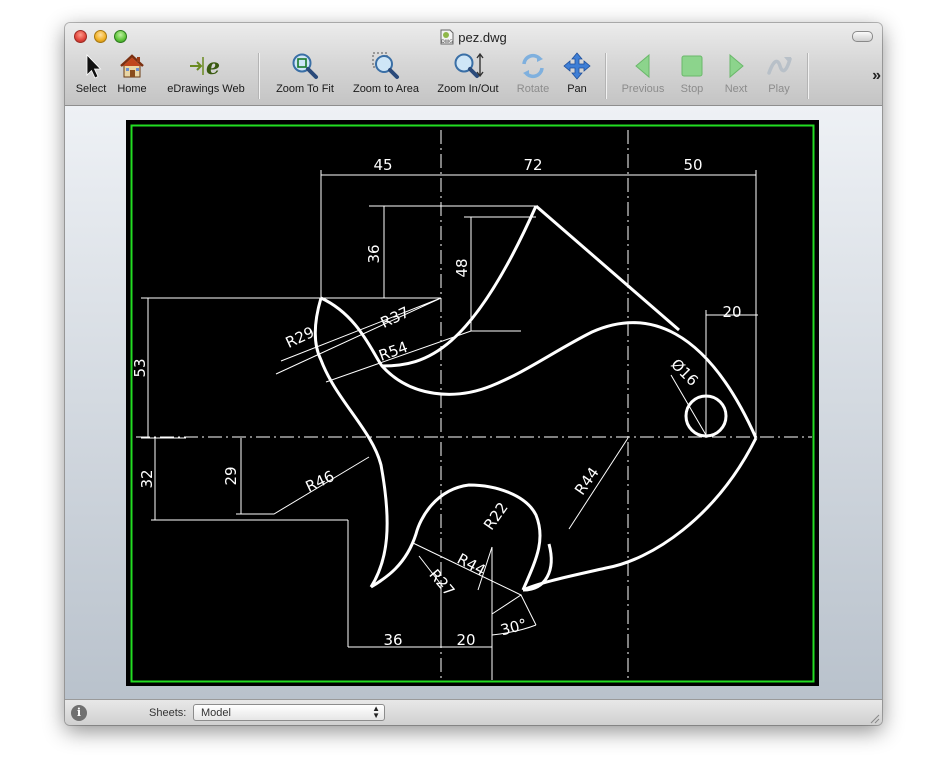 This screenshot has width=943, height=768. What do you see at coordinates (462, 267) in the screenshot?
I see `dim-48: 48` at bounding box center [462, 267].